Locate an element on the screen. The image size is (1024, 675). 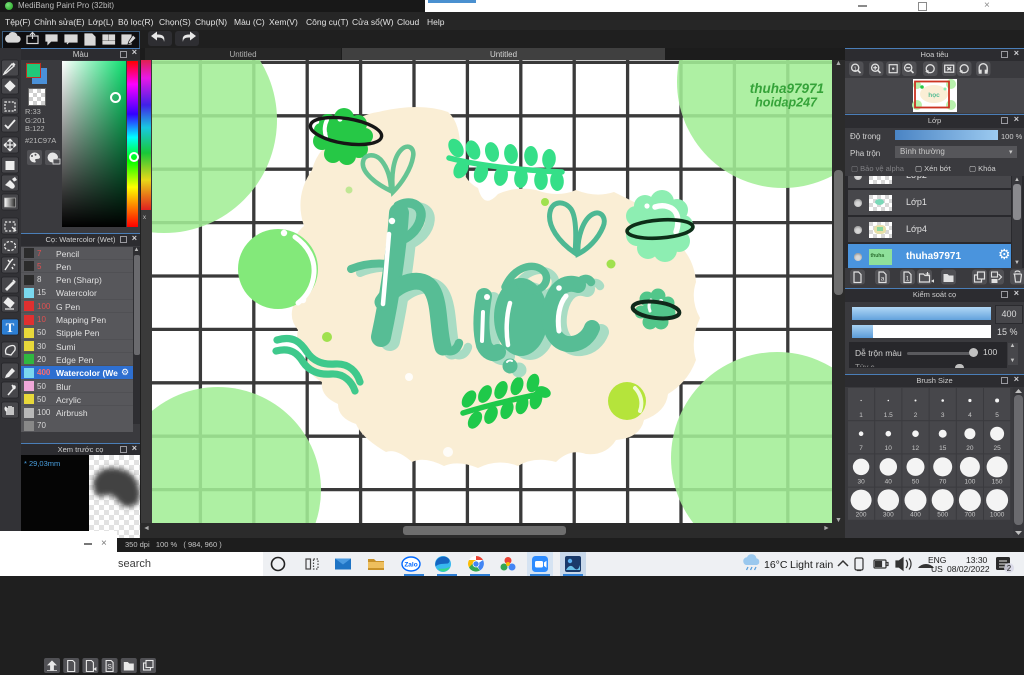
svg-text: a is located at coordinates (883, 279).